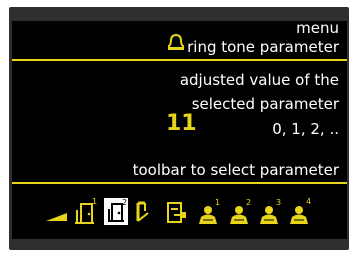 The height and width of the screenshot is (257, 358). I want to click on door-bell-2-icon: 2, so click(116, 212).